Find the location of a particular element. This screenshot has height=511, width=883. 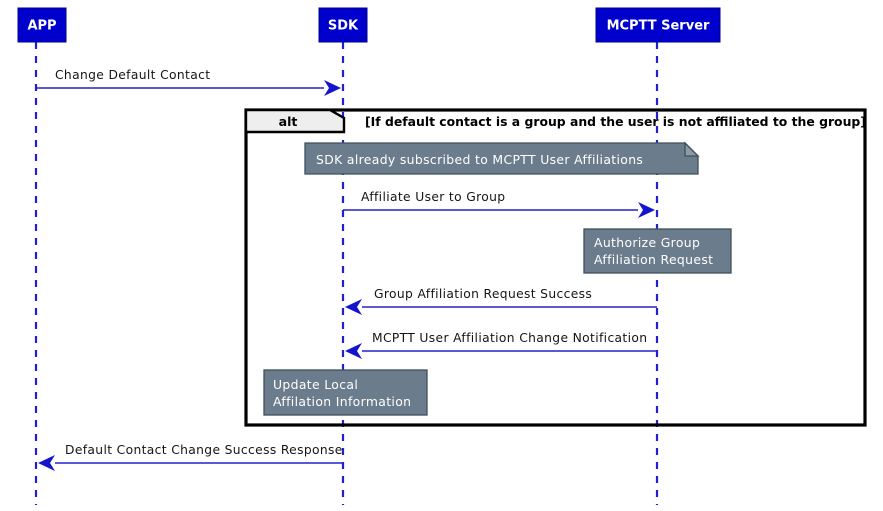

action-box-text-line: Update Local is located at coordinates (315, 384).